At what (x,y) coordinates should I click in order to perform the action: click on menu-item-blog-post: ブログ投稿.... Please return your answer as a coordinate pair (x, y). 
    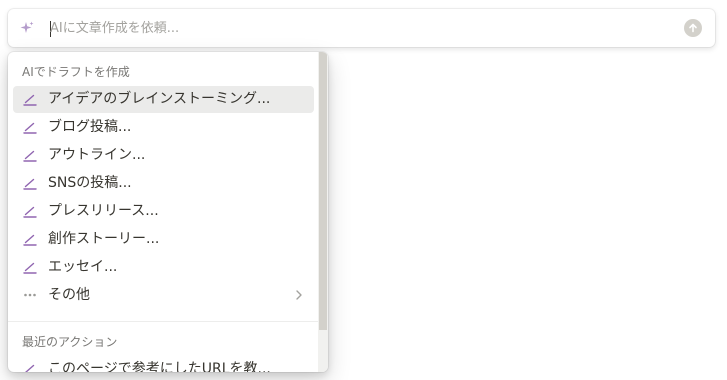
    Looking at the image, I should click on (163, 127).